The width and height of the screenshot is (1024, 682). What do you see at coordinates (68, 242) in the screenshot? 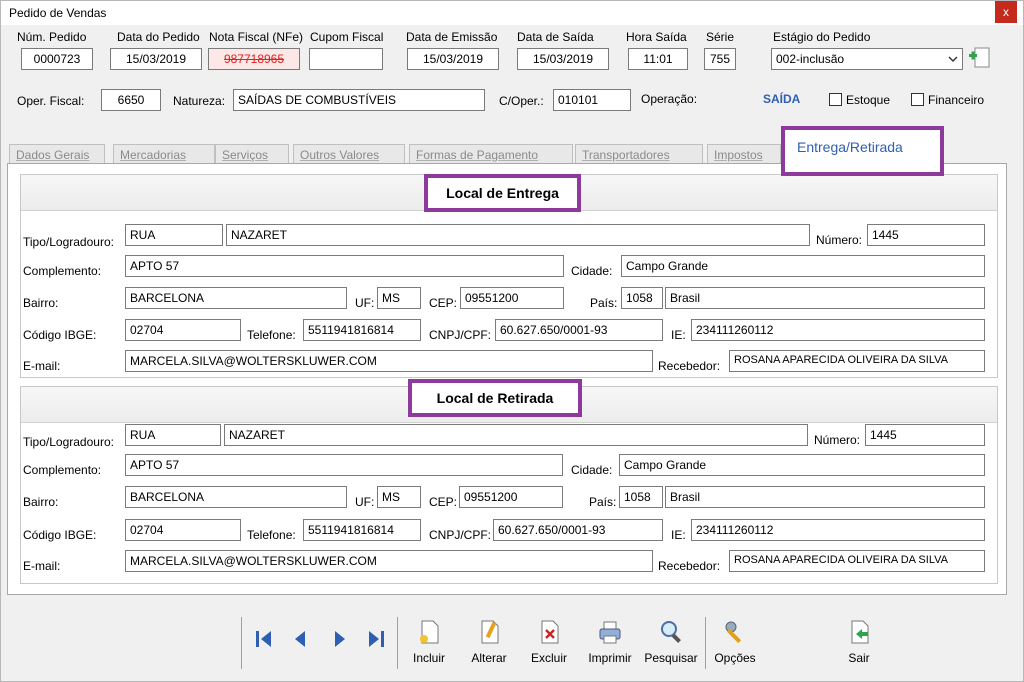
I see `entrega-tipo-label: Tipo/Logradouro:` at bounding box center [68, 242].